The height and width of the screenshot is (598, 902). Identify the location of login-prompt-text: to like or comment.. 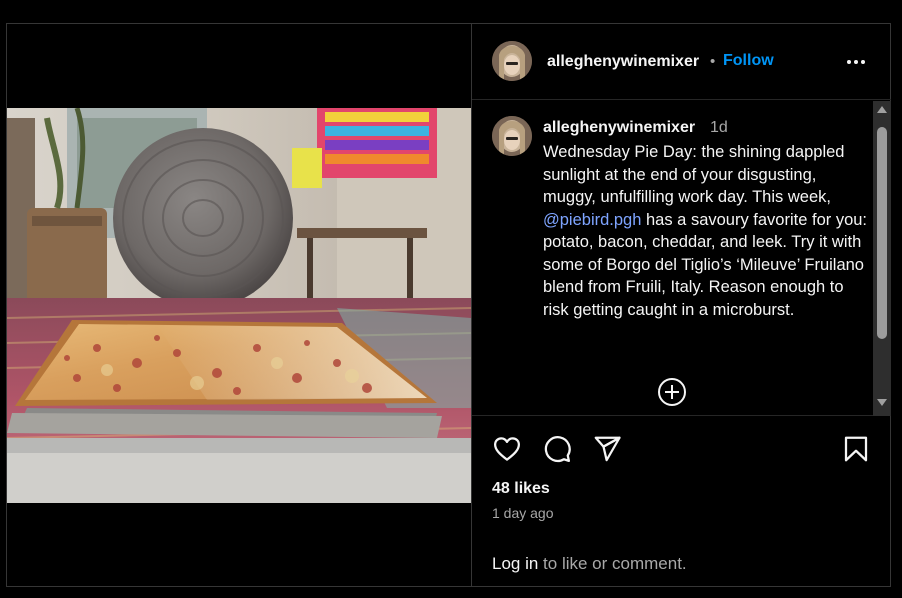
(612, 563).